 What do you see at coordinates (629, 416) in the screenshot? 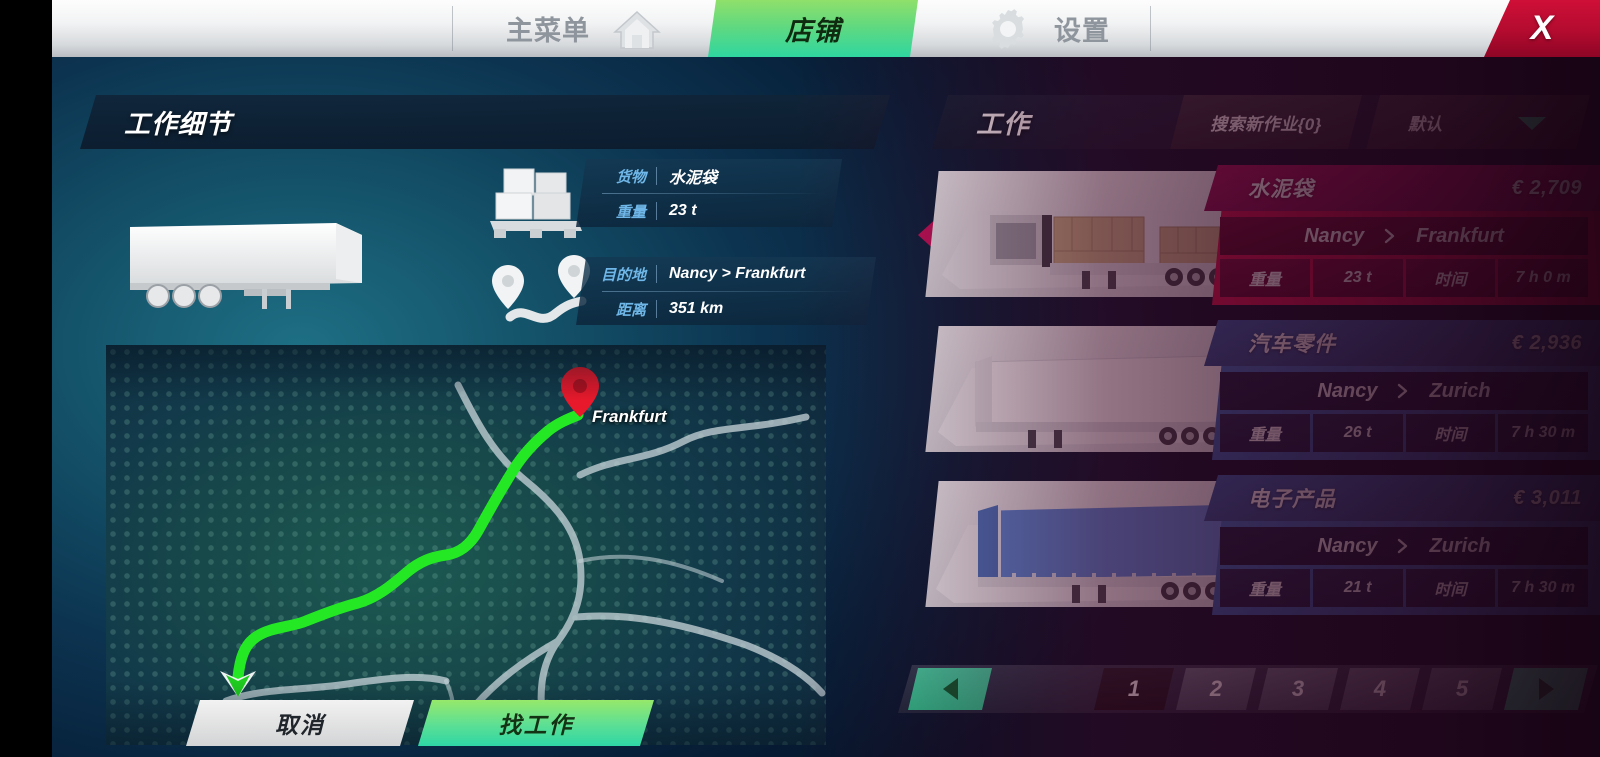
I see `map-label-frankfurt: Frankfurt` at bounding box center [629, 416].